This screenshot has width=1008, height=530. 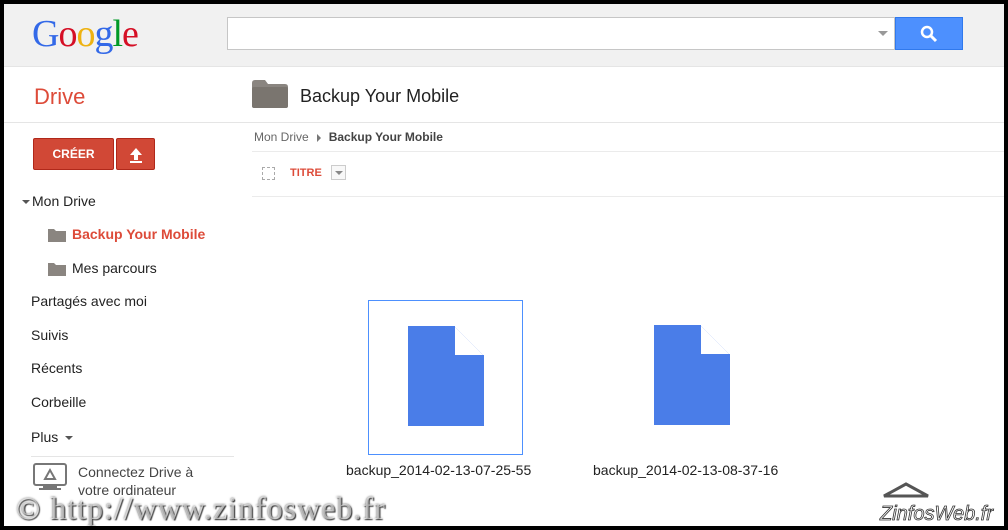 What do you see at coordinates (45, 437) in the screenshot?
I see `sidebar-item-label: Plus` at bounding box center [45, 437].